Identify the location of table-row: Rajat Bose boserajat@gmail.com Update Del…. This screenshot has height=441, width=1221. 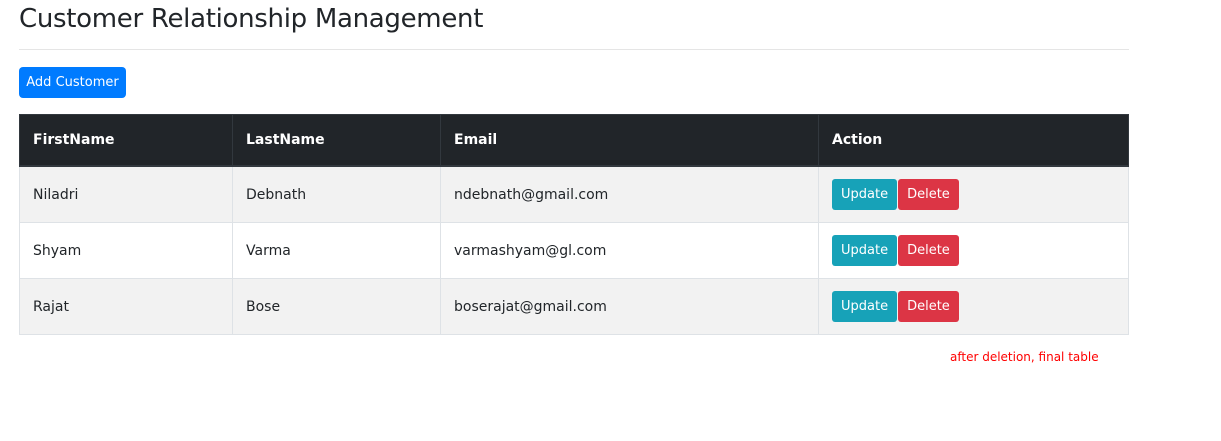
(574, 306).